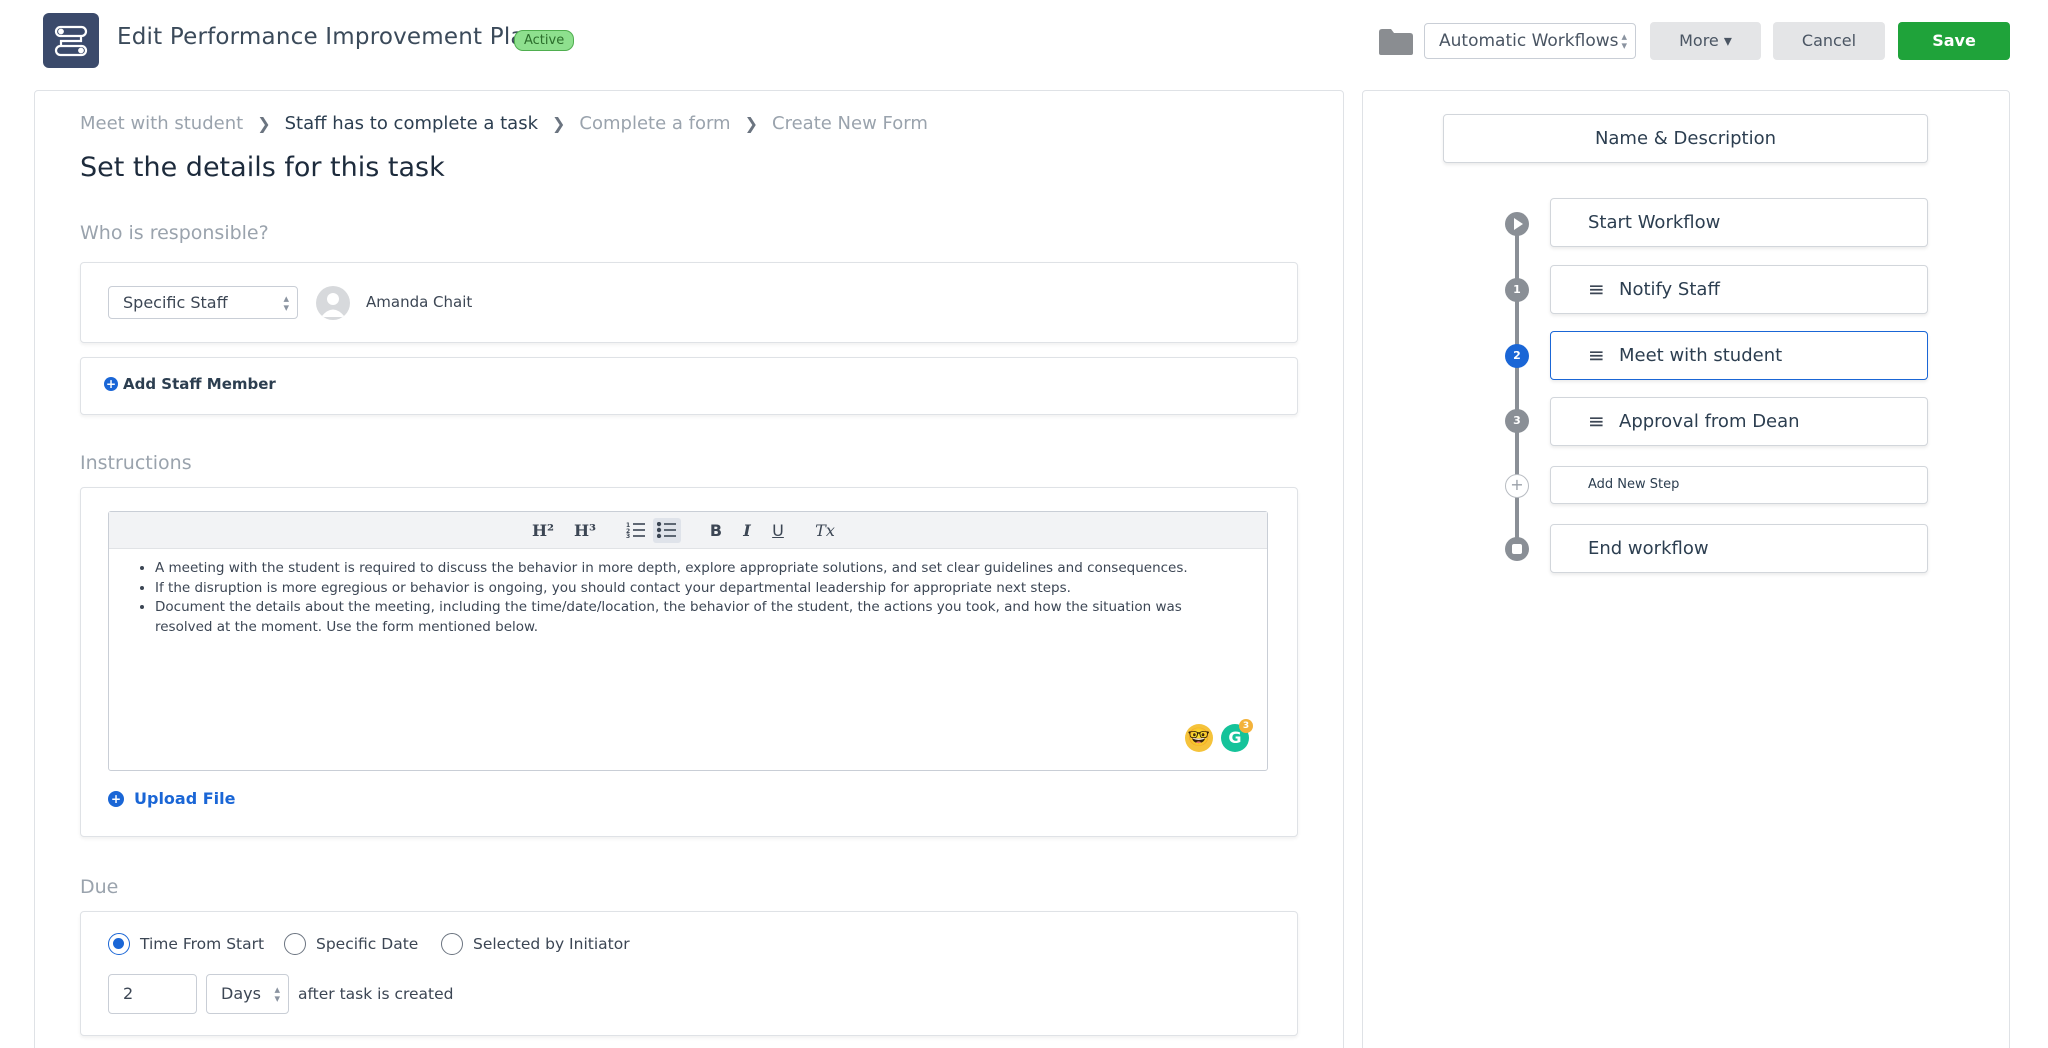  I want to click on bullet-list-button, so click(667, 530).